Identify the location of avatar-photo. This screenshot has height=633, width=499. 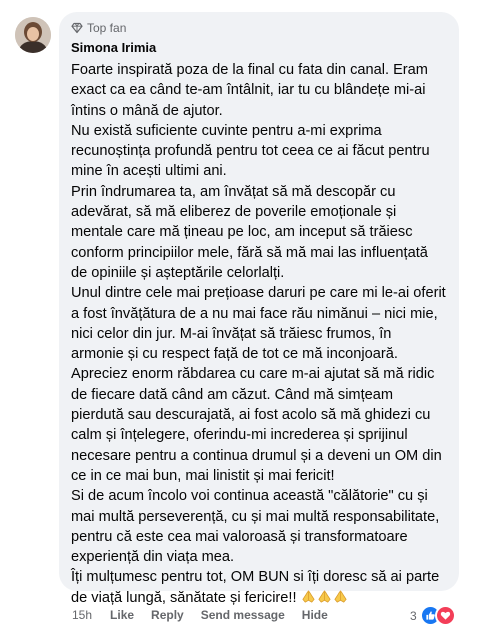
(33, 35).